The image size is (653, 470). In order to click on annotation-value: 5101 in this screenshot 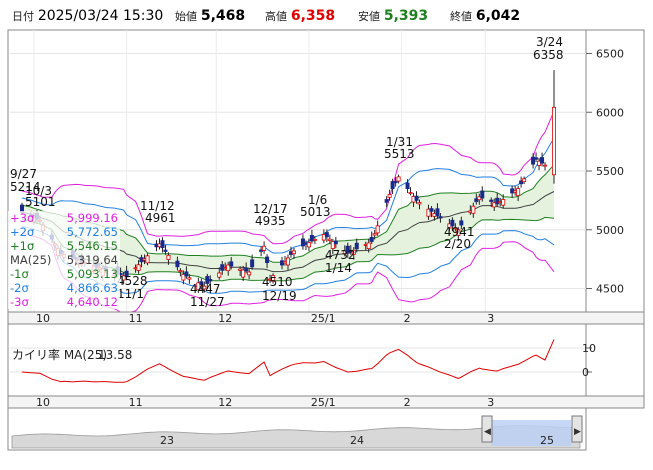, I will do `click(40, 202)`.